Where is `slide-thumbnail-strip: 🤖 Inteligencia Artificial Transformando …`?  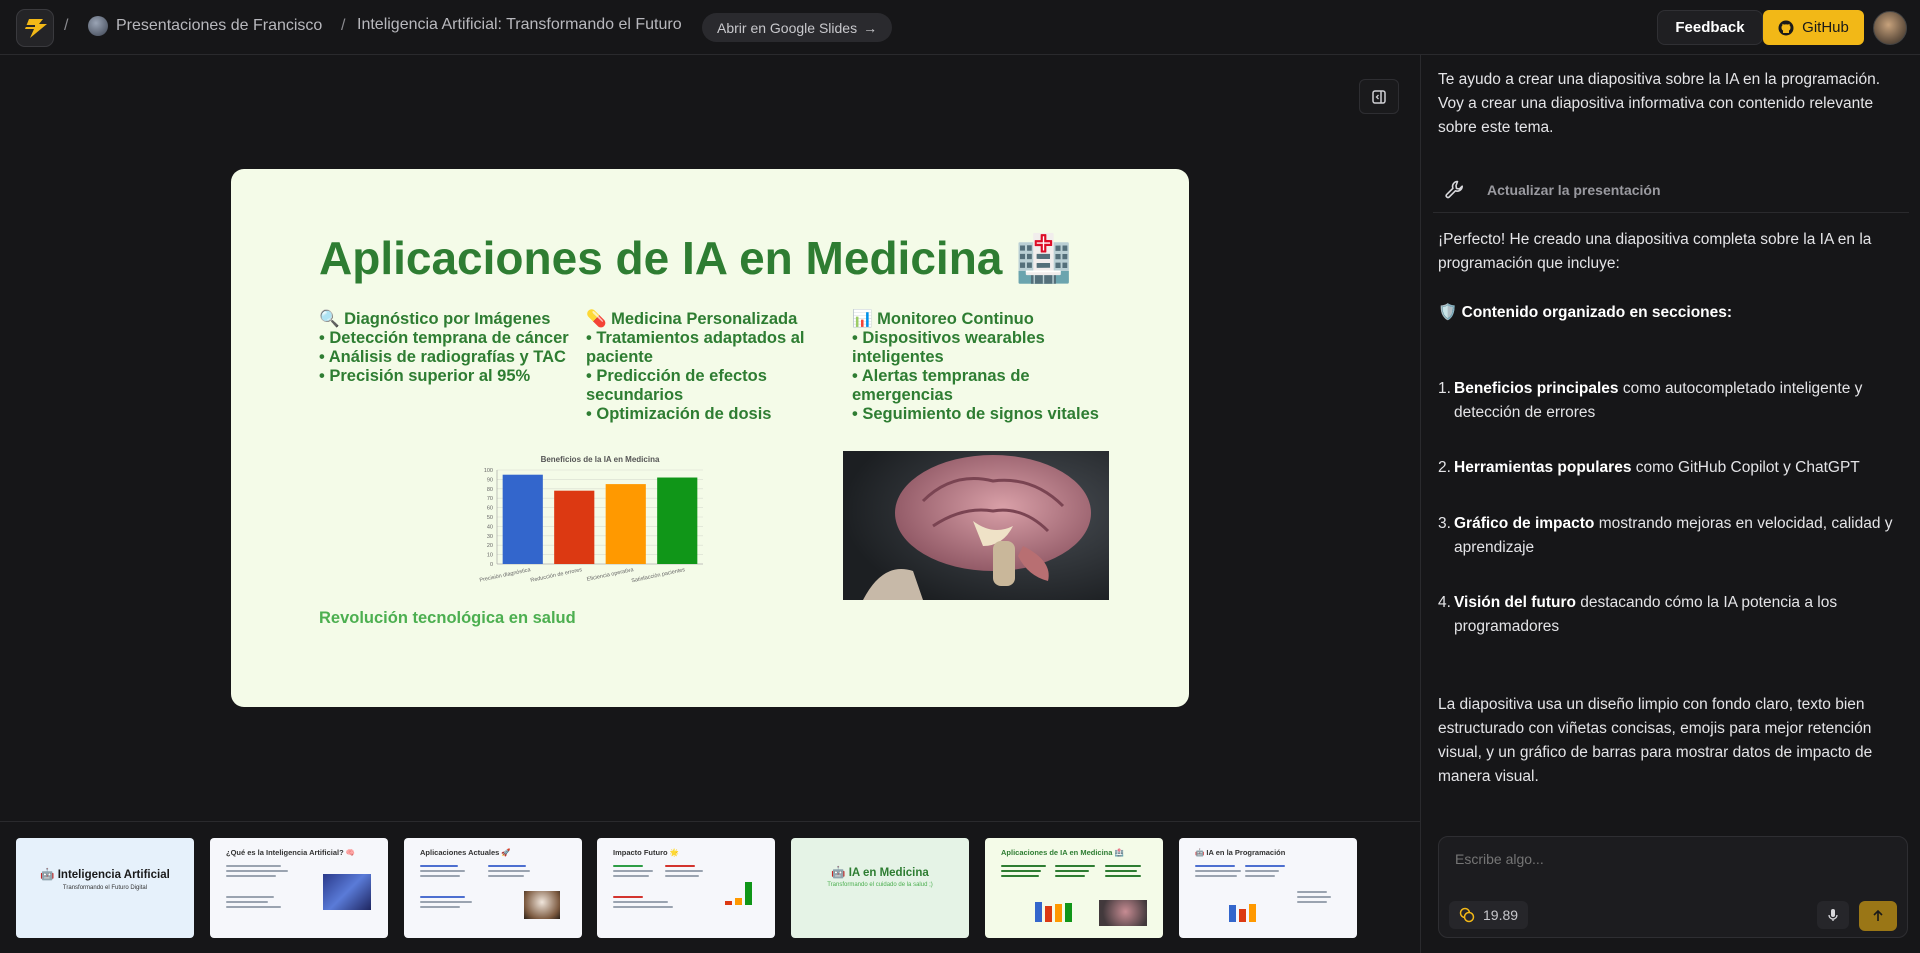
slide-thumbnail-strip: 🤖 Inteligencia Artificial Transformando … is located at coordinates (710, 887).